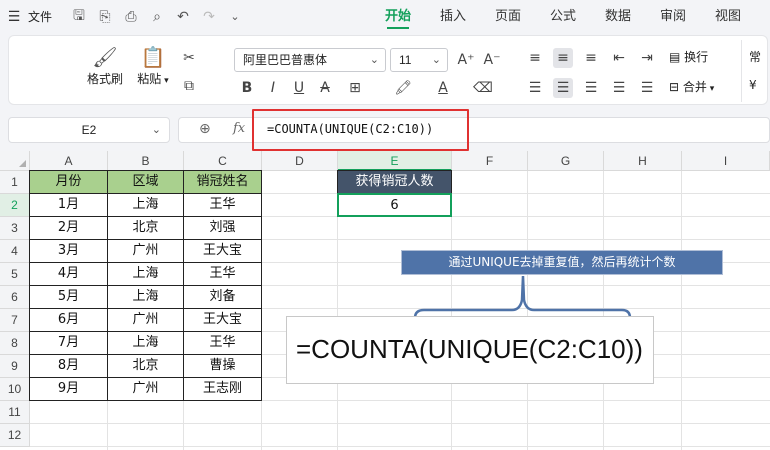 The image size is (770, 450). What do you see at coordinates (209, 17) in the screenshot?
I see `redo-icon: ↷` at bounding box center [209, 17].